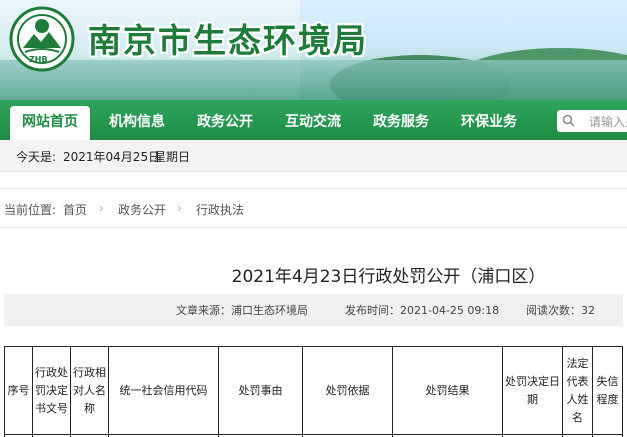 This screenshot has width=627, height=437. Describe the element at coordinates (225, 120) in the screenshot. I see `nav-item-government-affairs: 政务公开` at that location.